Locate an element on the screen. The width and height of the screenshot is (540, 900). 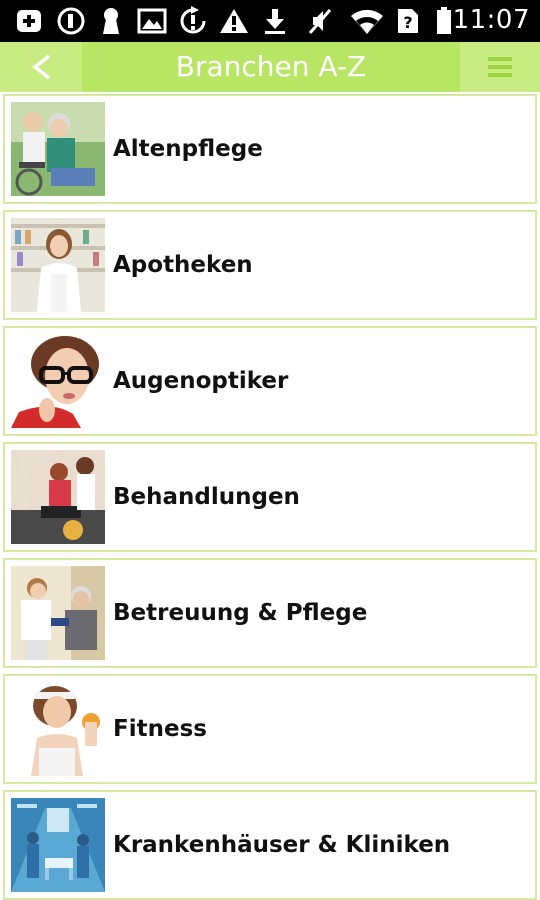
list-item-label: Fitness is located at coordinates (160, 729).